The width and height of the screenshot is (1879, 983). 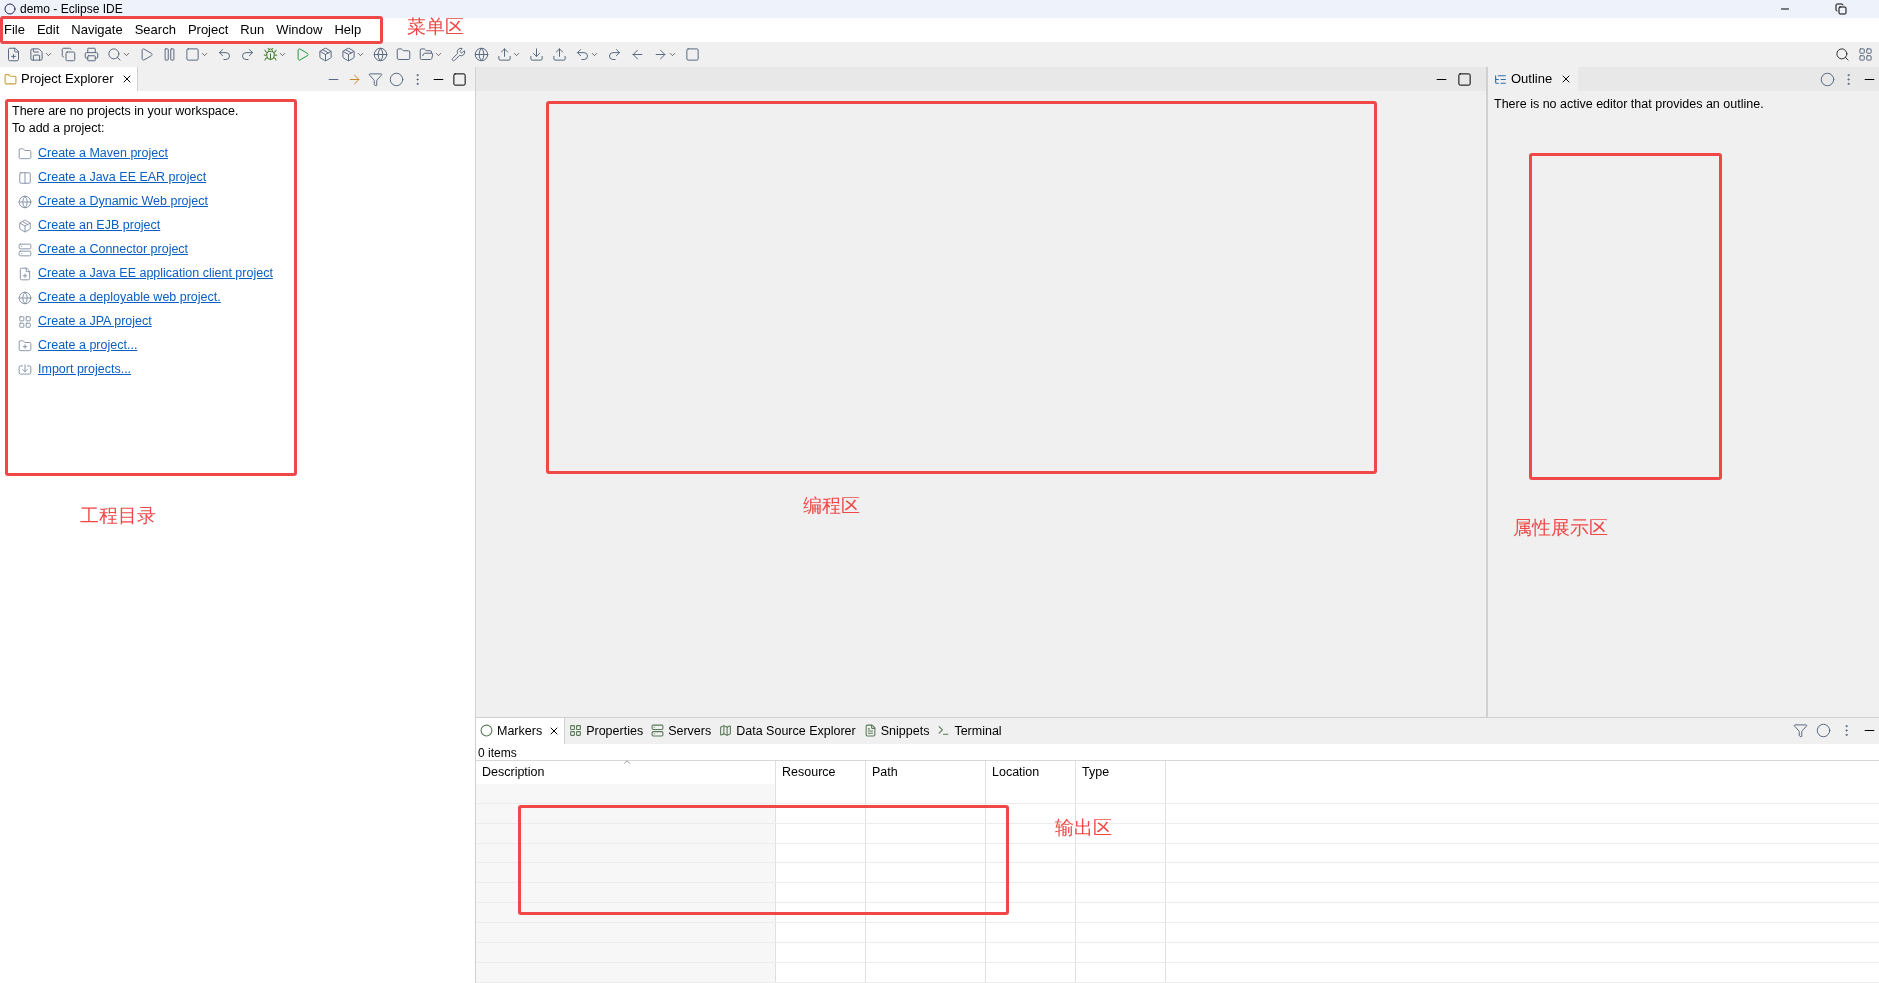 What do you see at coordinates (299, 30) in the screenshot?
I see `menu-item: Window` at bounding box center [299, 30].